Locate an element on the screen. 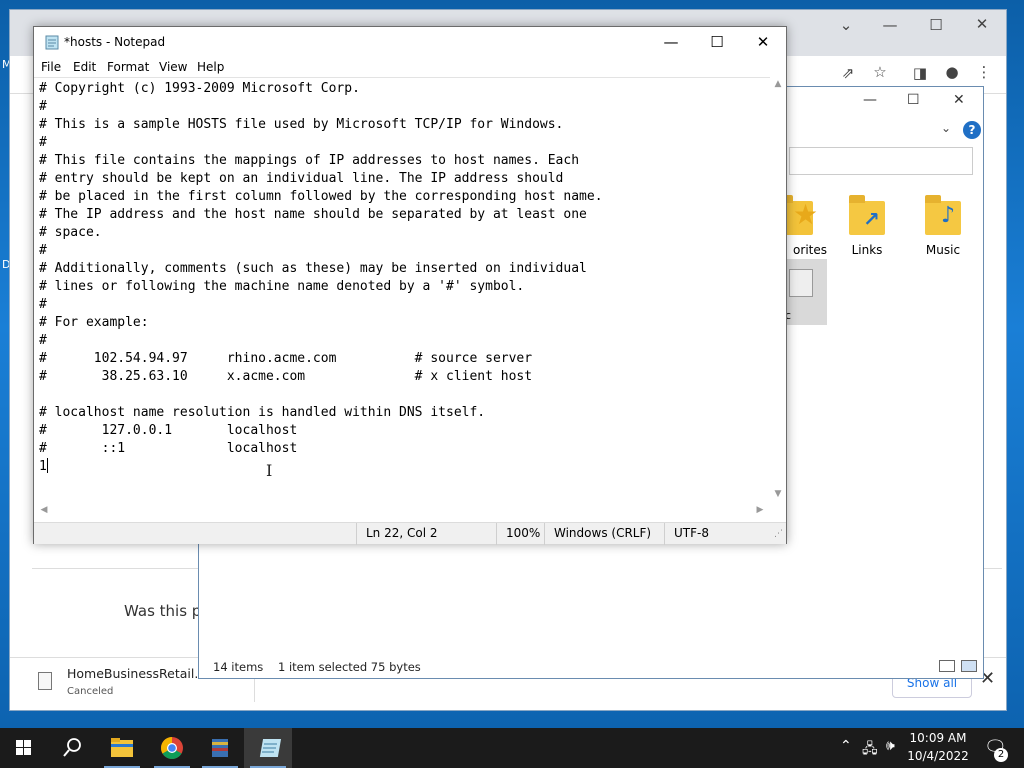 The image size is (1024, 768). help-icon: ? is located at coordinates (972, 130).